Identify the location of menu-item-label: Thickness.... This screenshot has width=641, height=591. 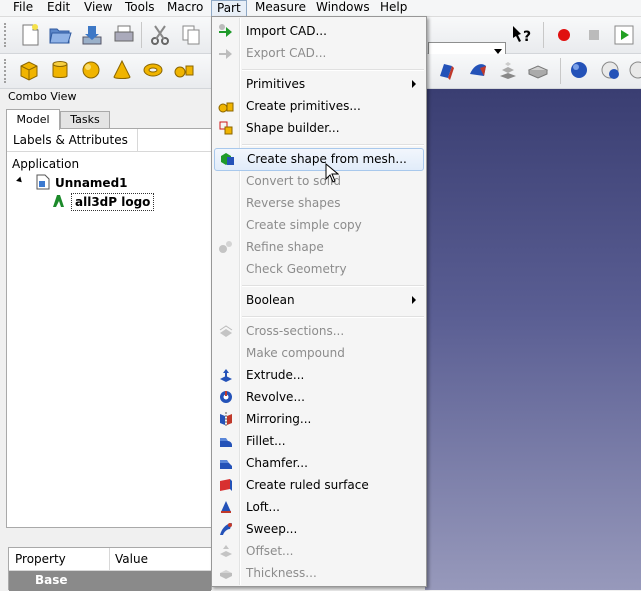
(281, 573).